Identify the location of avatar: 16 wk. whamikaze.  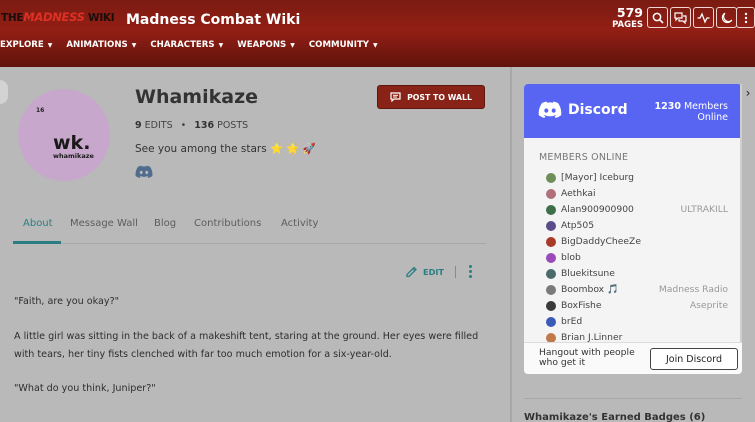
(64, 135).